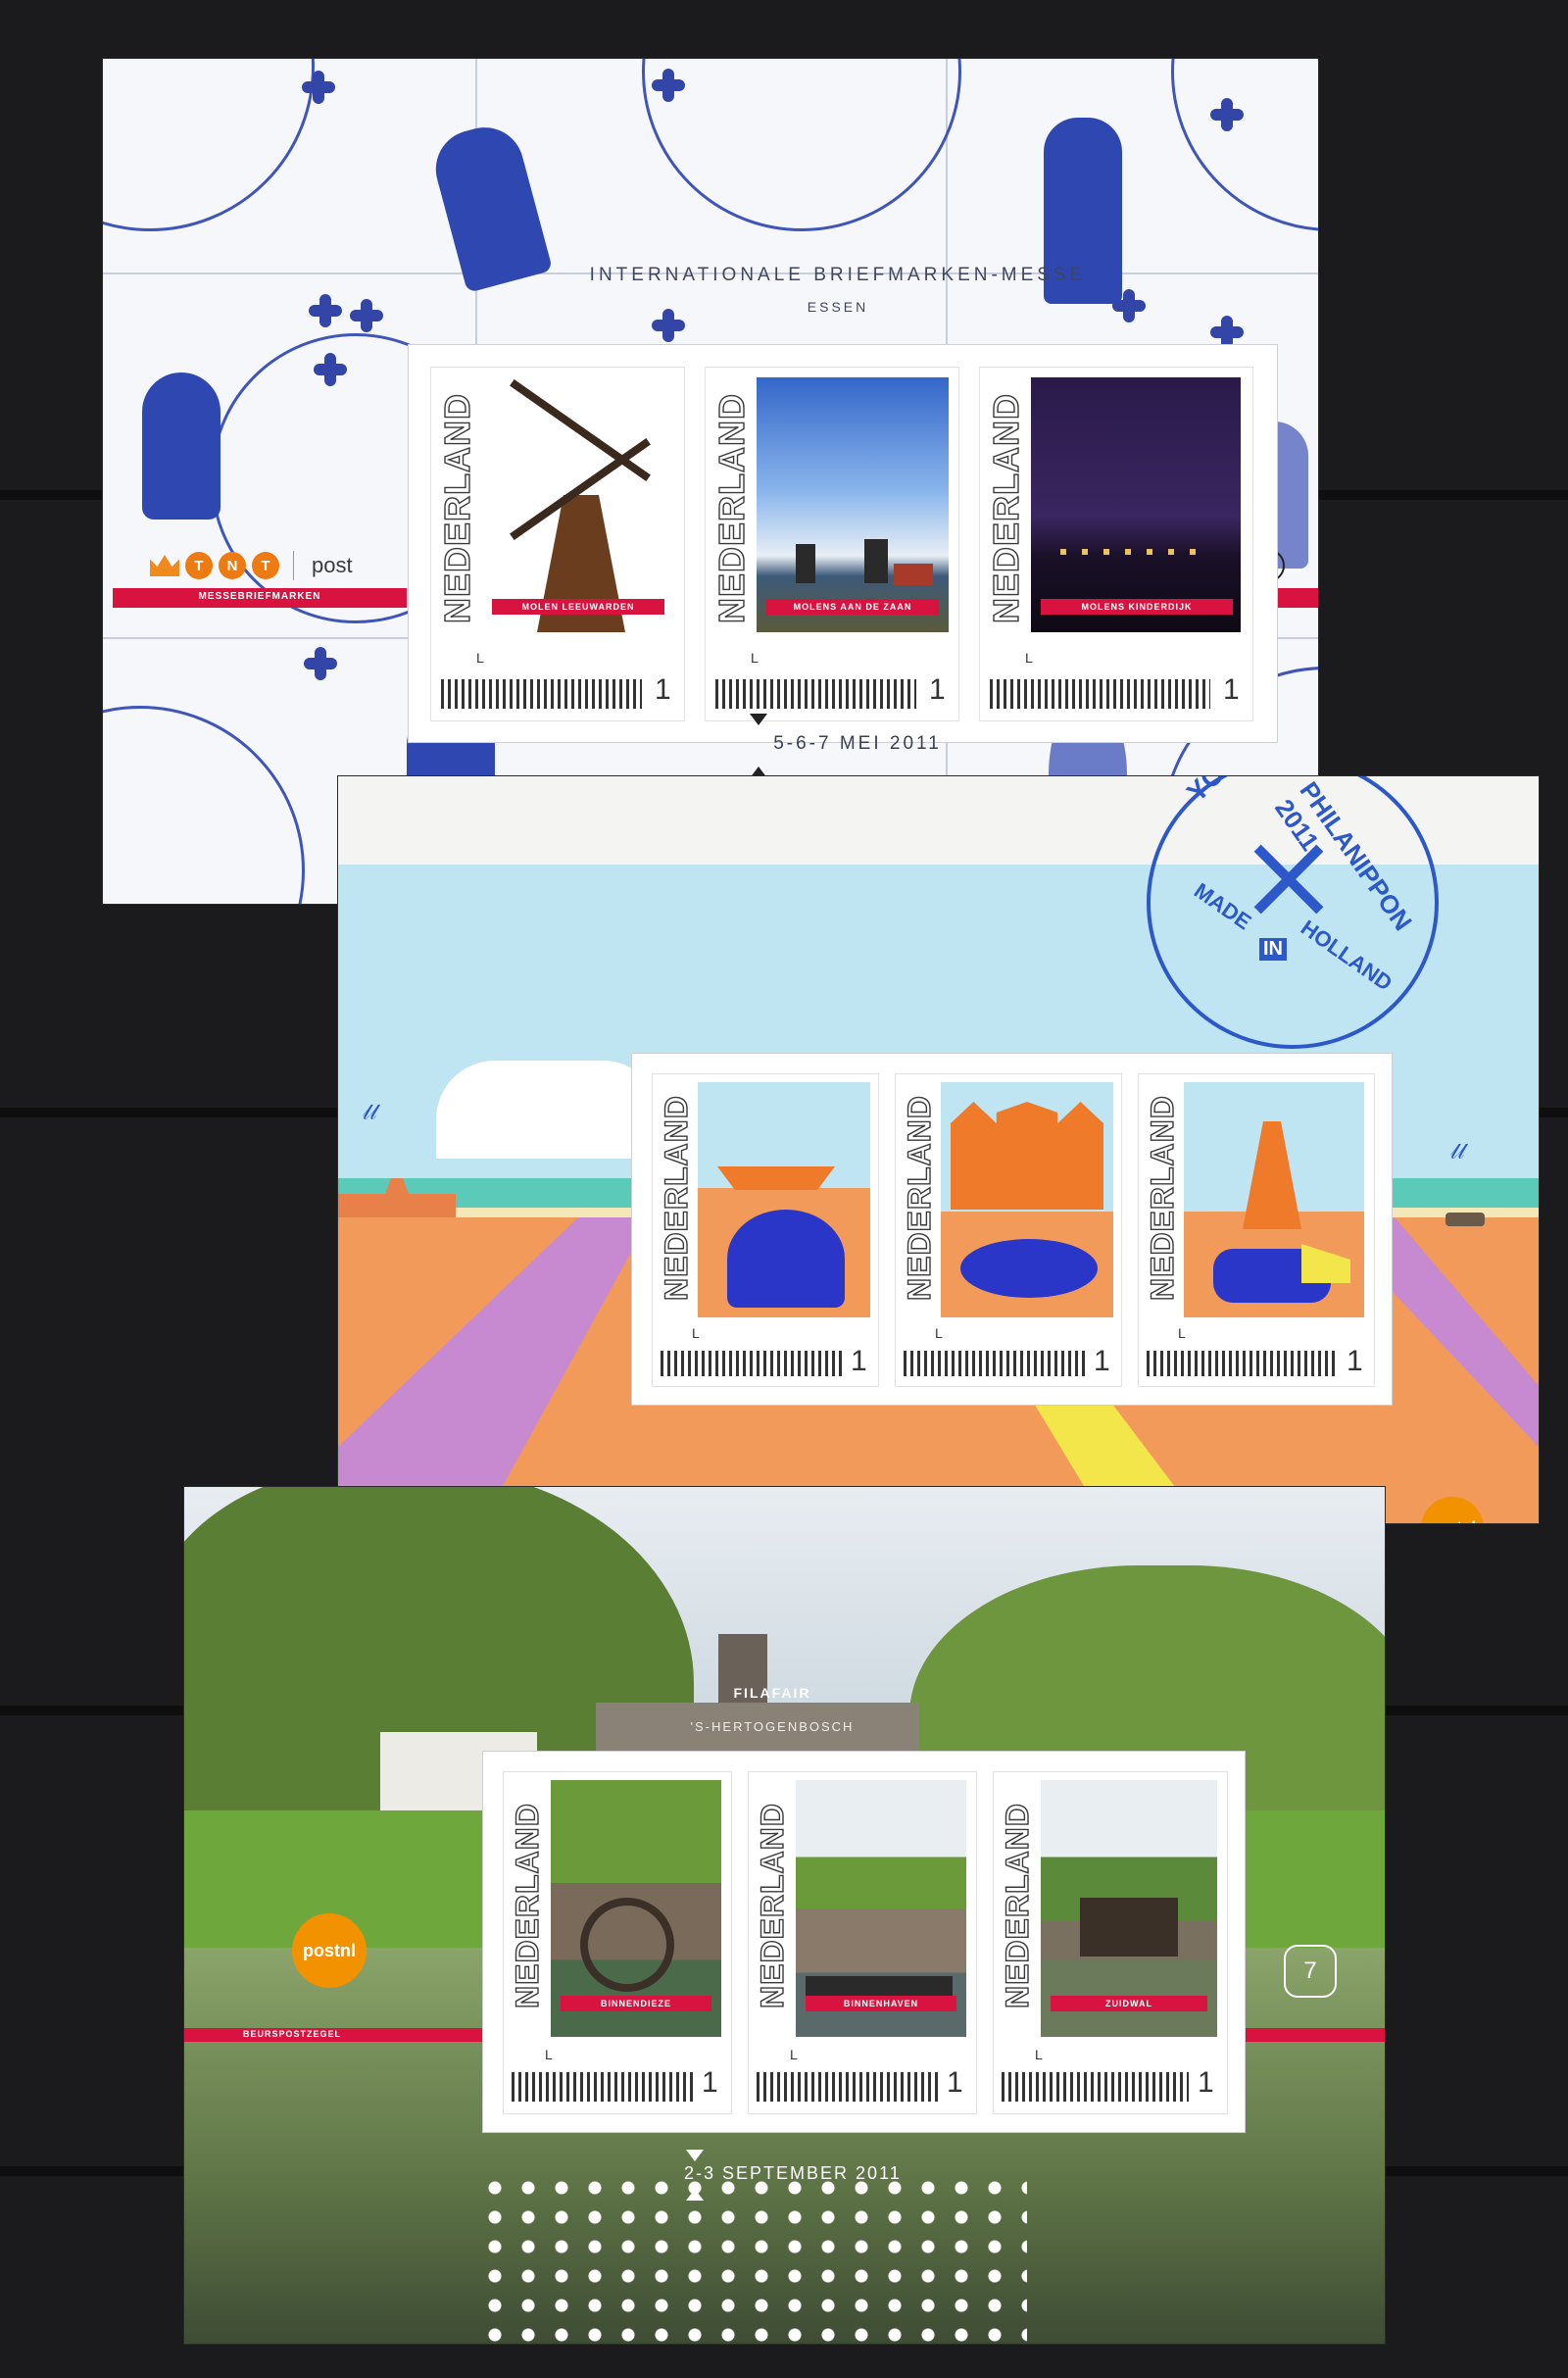 The image size is (1568, 2378). I want to click on sluice-gate, so click(1129, 1928).